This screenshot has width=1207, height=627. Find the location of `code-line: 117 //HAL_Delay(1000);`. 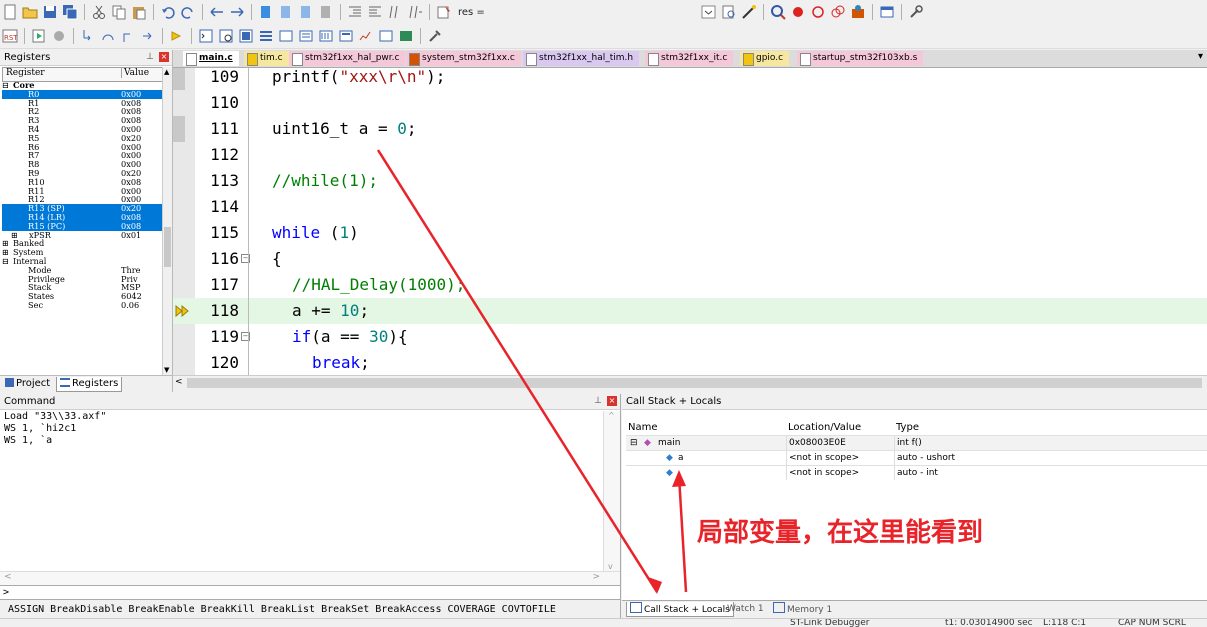

code-line: 117 //HAL_Delay(1000); is located at coordinates (690, 285).